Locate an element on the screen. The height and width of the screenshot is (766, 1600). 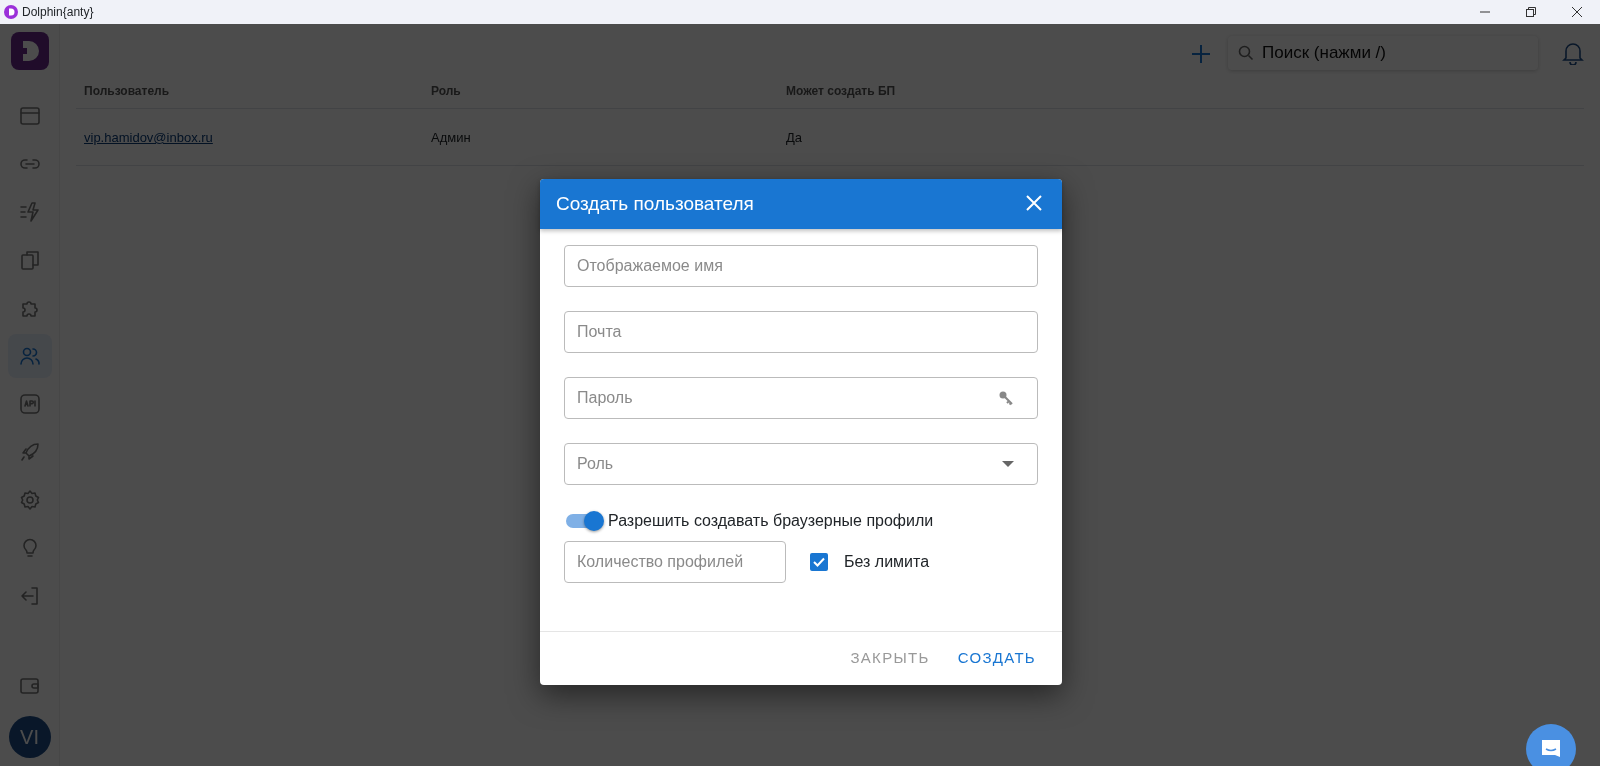
user-email-link: vip.hamidov@inbox.ru is located at coordinates (148, 137).